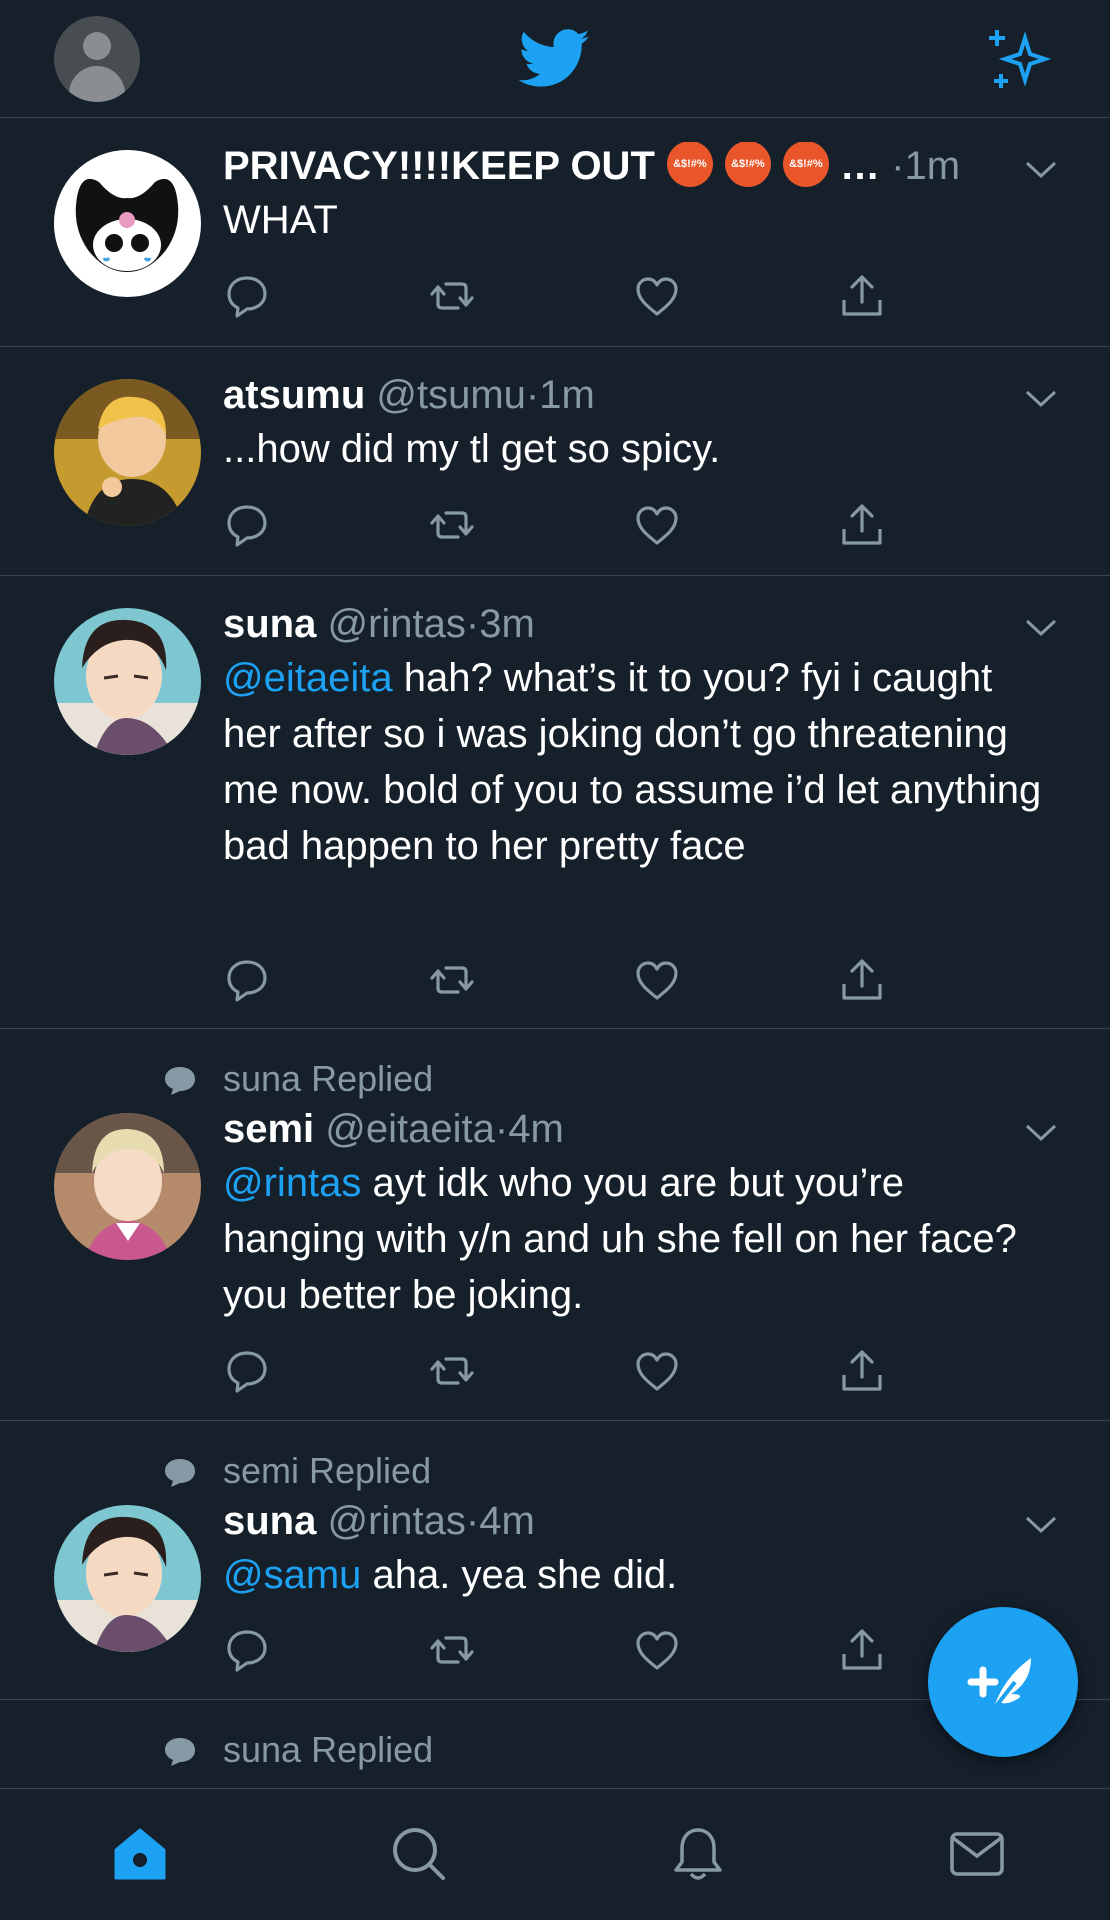 The width and height of the screenshot is (1110, 1920). I want to click on compose-tweet-button, so click(1003, 1682).